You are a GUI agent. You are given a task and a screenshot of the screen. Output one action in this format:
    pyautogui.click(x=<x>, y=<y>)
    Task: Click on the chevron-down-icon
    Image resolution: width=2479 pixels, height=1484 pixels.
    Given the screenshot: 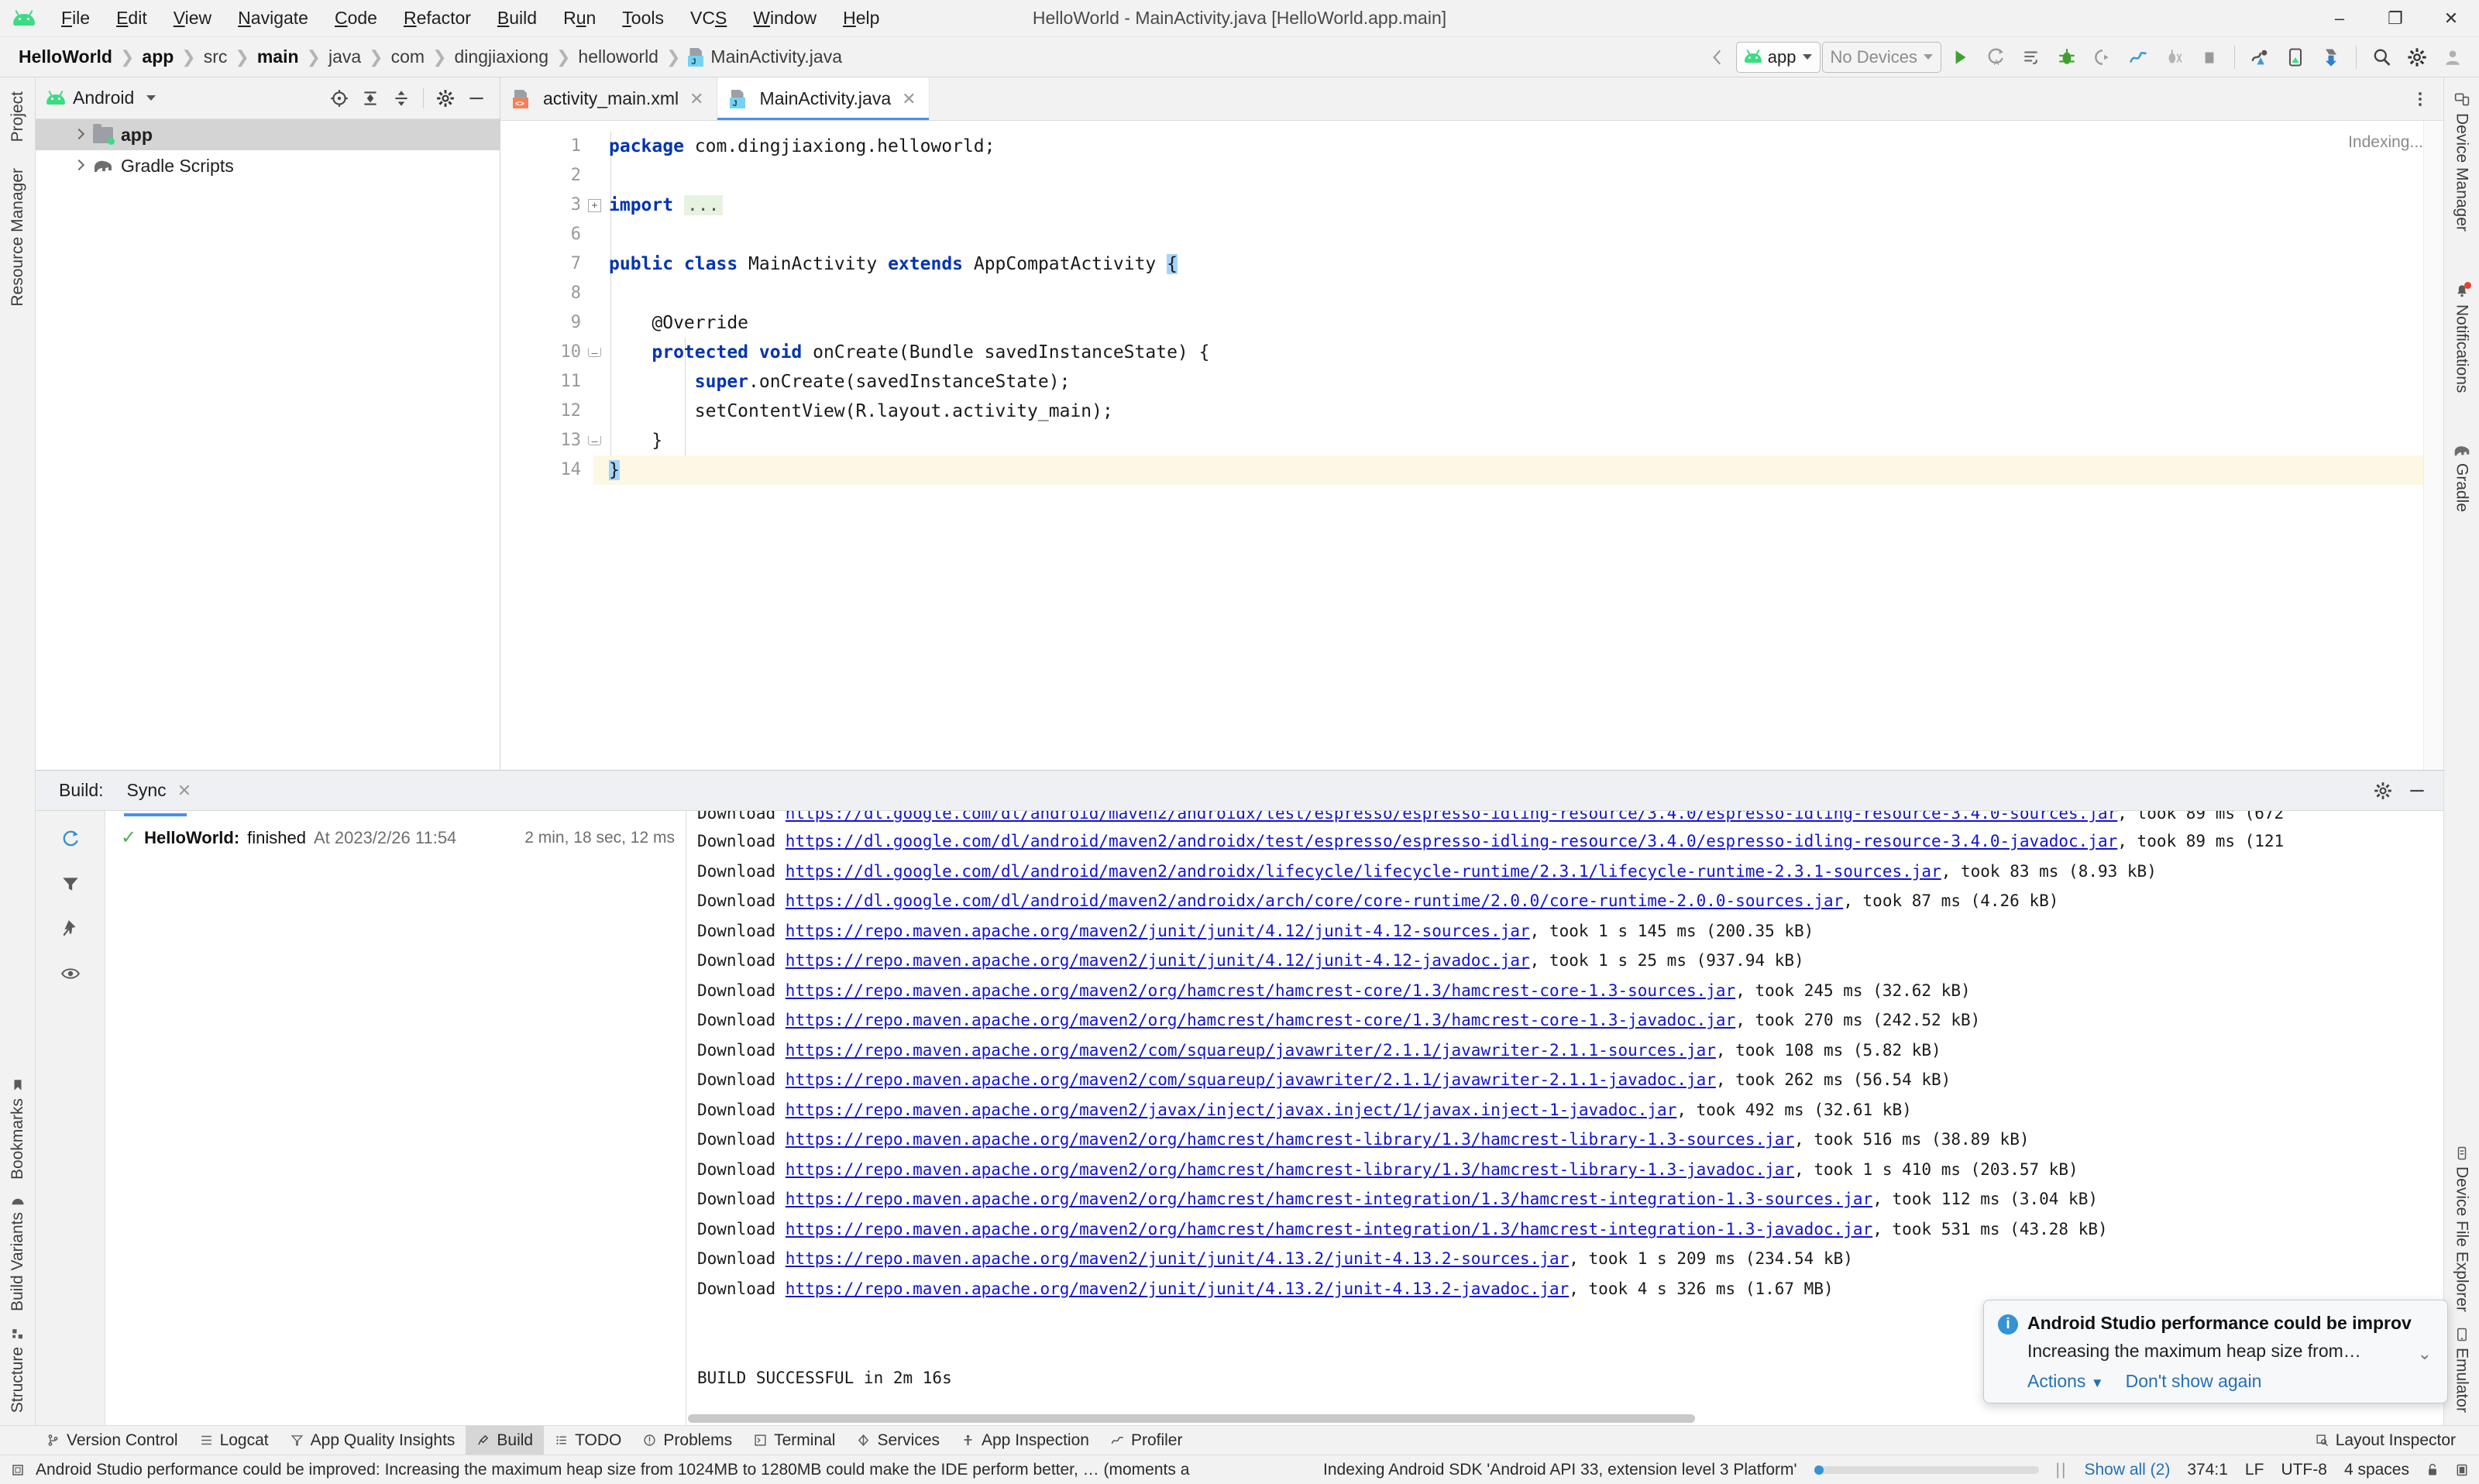 What is the action you would take?
    pyautogui.click(x=151, y=98)
    